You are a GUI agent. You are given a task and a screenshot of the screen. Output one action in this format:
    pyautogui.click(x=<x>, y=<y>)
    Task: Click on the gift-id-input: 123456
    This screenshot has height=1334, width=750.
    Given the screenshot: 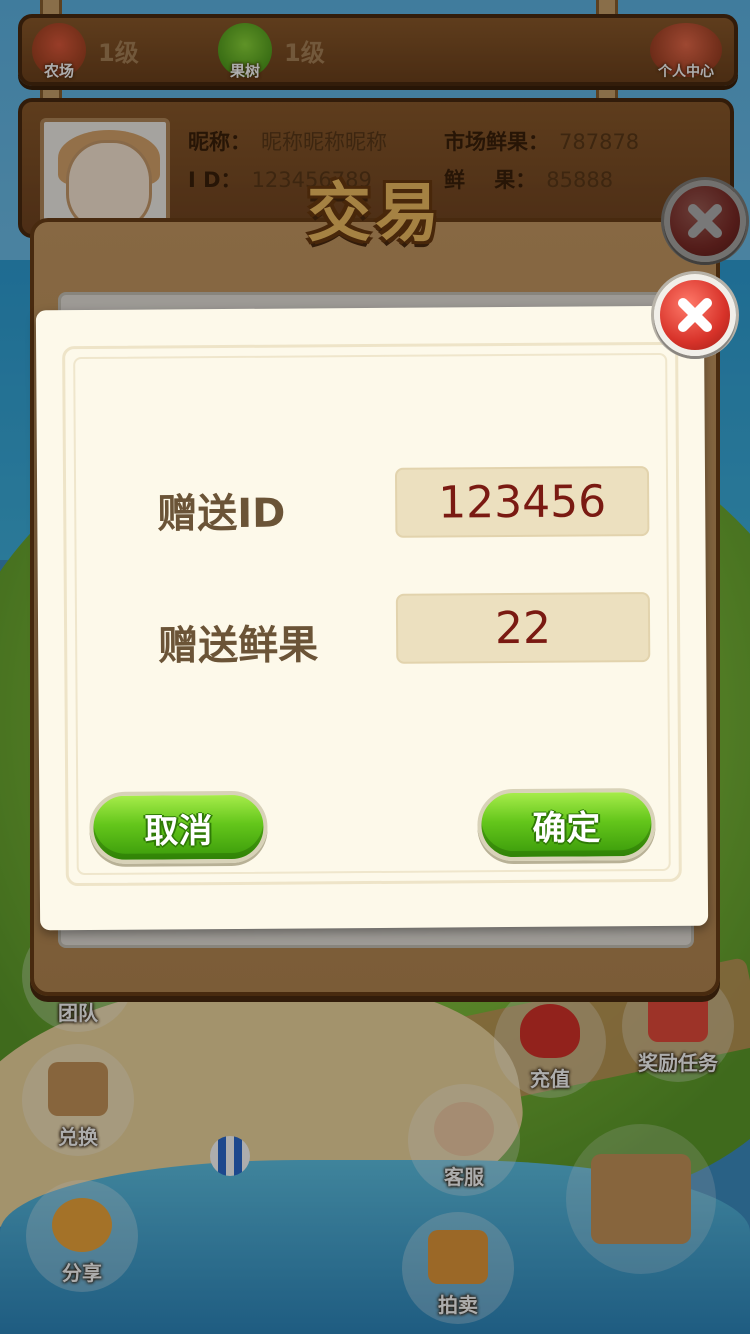 What is the action you would take?
    pyautogui.click(x=522, y=502)
    